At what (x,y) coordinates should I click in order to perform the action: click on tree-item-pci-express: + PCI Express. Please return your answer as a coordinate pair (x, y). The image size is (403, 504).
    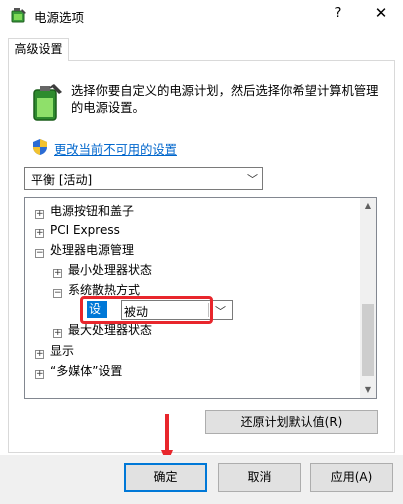
    Looking at the image, I should click on (77, 230).